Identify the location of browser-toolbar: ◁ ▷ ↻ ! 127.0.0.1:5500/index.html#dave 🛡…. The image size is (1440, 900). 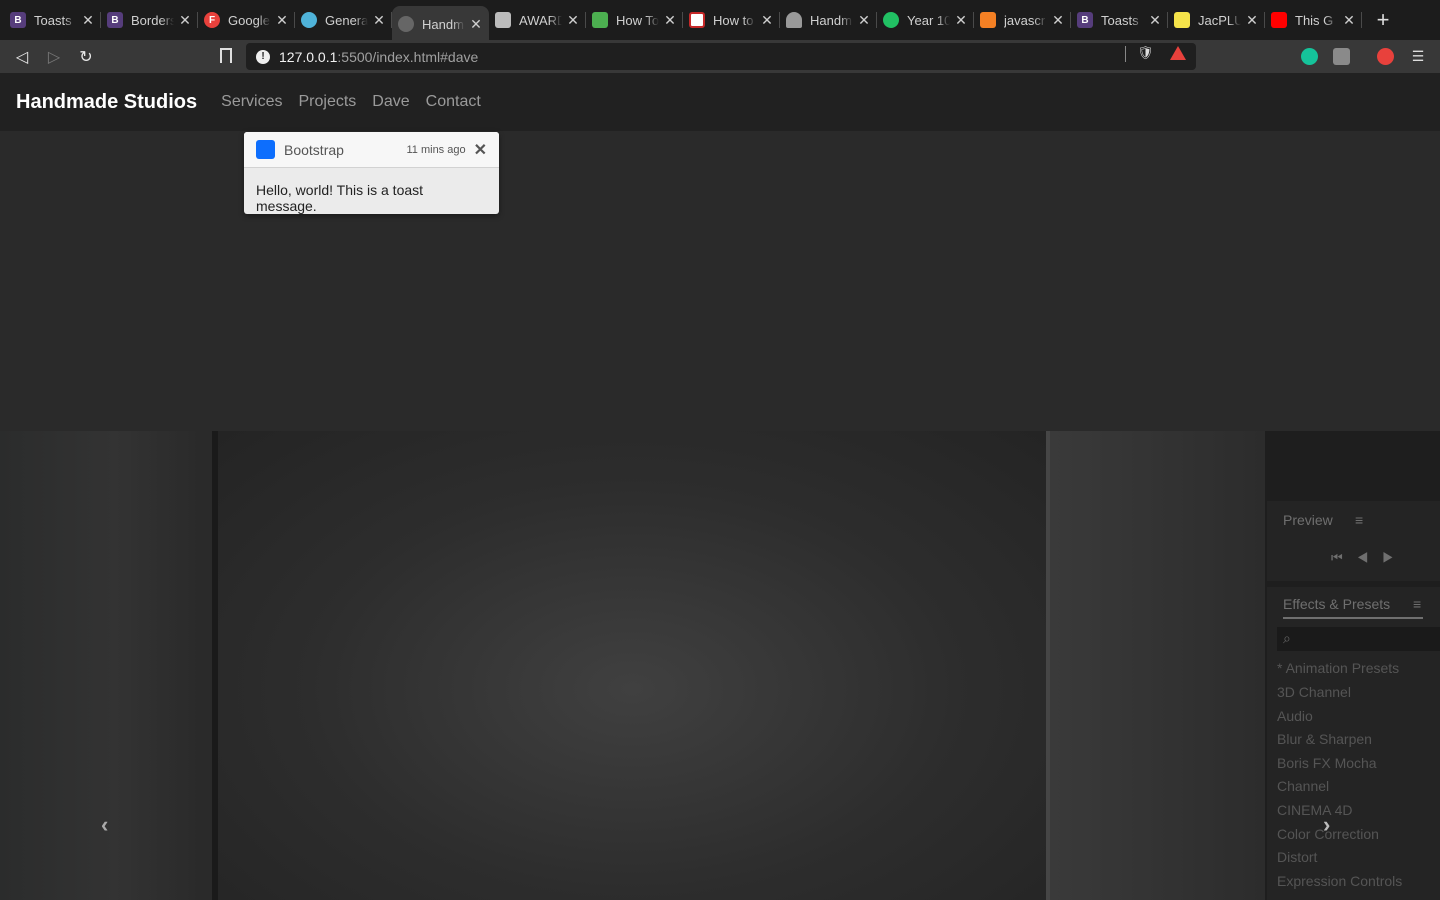
(720, 56).